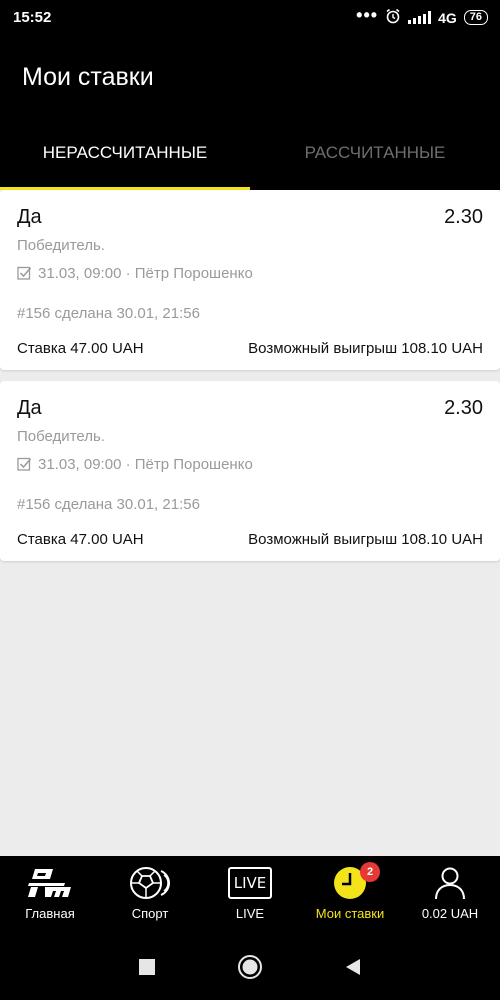  I want to click on recents-button, so click(147, 967).